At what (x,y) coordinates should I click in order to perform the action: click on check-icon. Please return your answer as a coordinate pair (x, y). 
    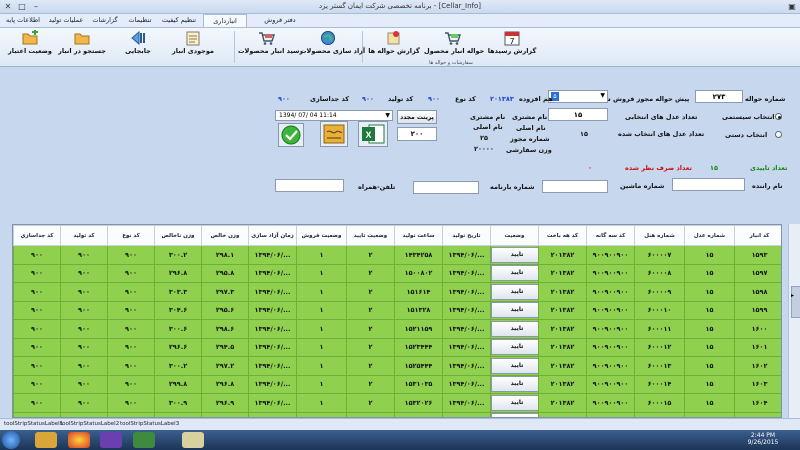
    Looking at the image, I should click on (291, 135).